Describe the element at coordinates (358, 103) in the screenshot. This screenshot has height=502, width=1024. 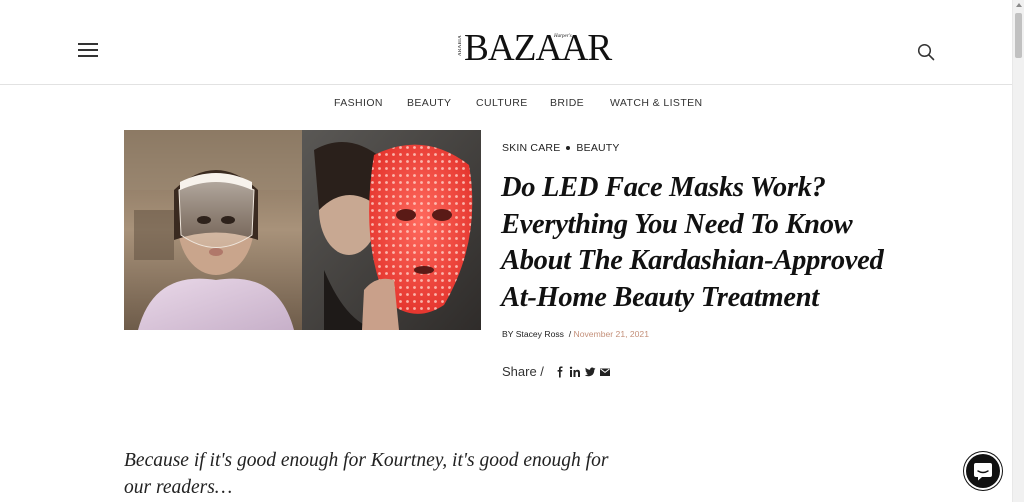
I see `nav-item-fashion: FASHION` at that location.